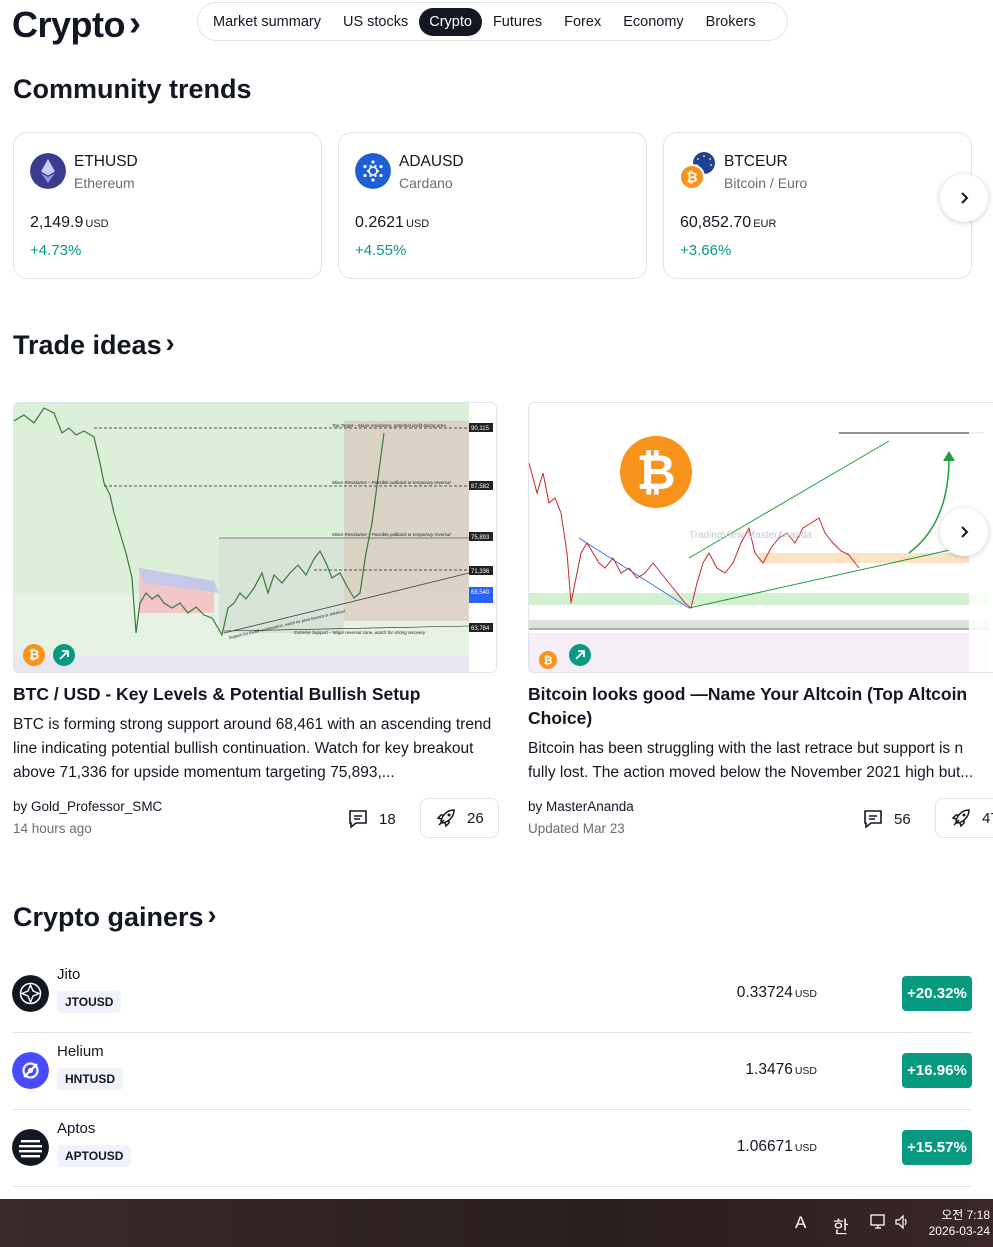 The image size is (993, 1247). Describe the element at coordinates (426, 183) in the screenshot. I see `card-name: Cardano` at that location.